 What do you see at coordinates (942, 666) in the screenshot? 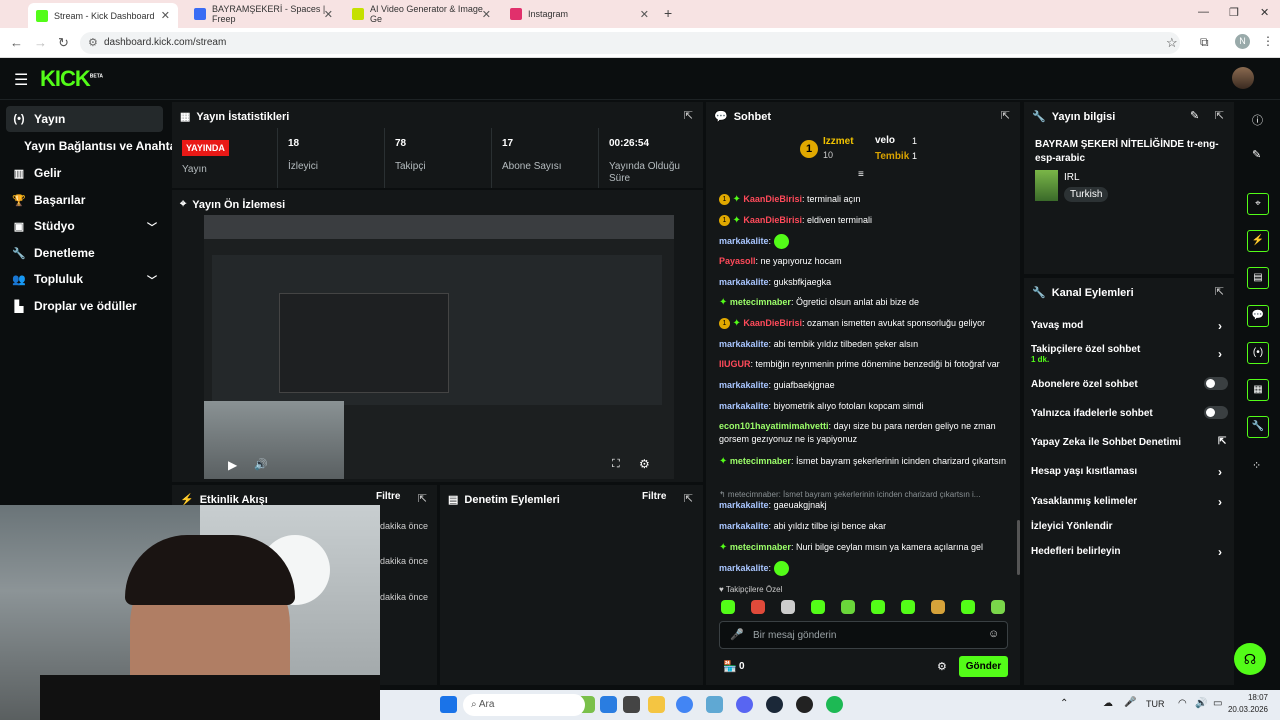
I see `chat-settings-icon: ⚙` at bounding box center [942, 666].